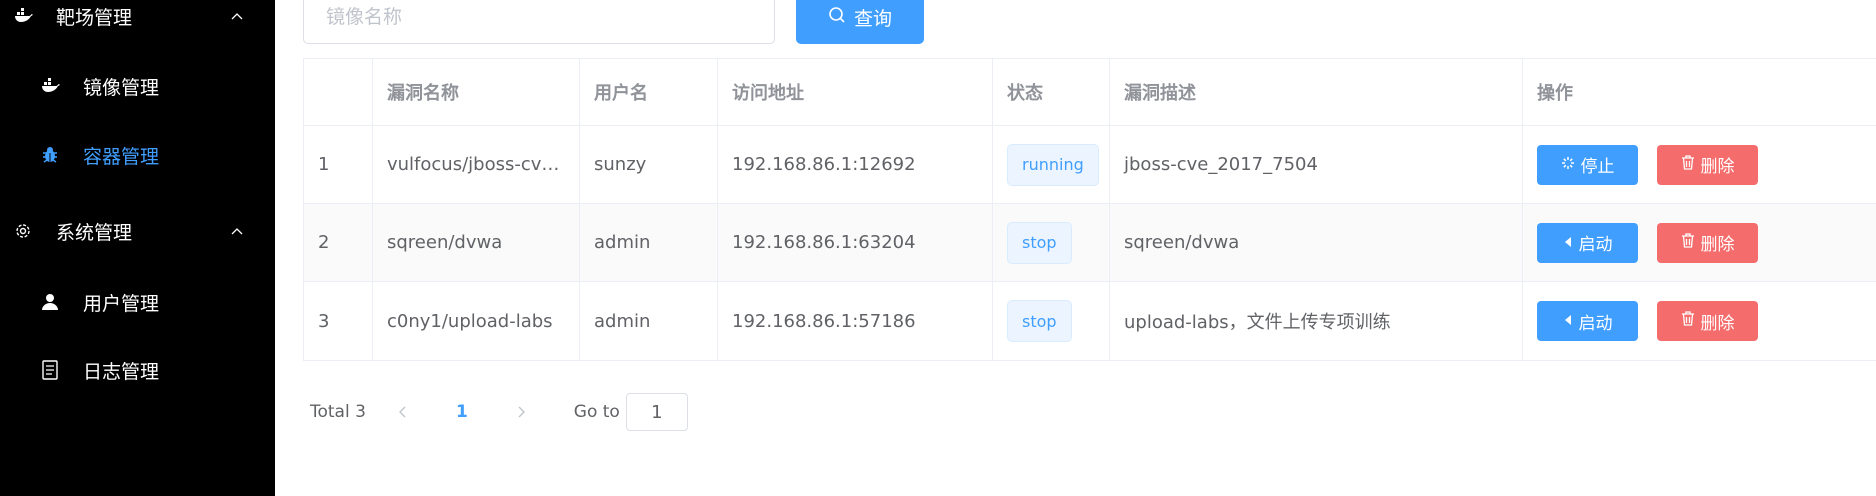 The width and height of the screenshot is (1876, 496). Describe the element at coordinates (50, 155) in the screenshot. I see `bug-icon` at that location.